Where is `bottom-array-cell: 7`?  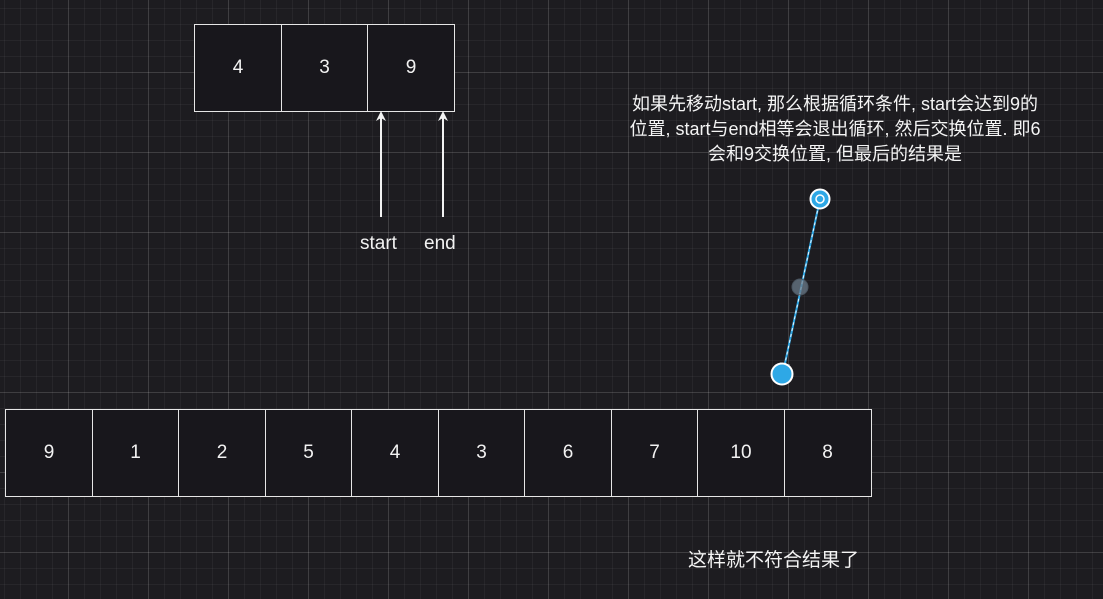
bottom-array-cell: 7 is located at coordinates (654, 453).